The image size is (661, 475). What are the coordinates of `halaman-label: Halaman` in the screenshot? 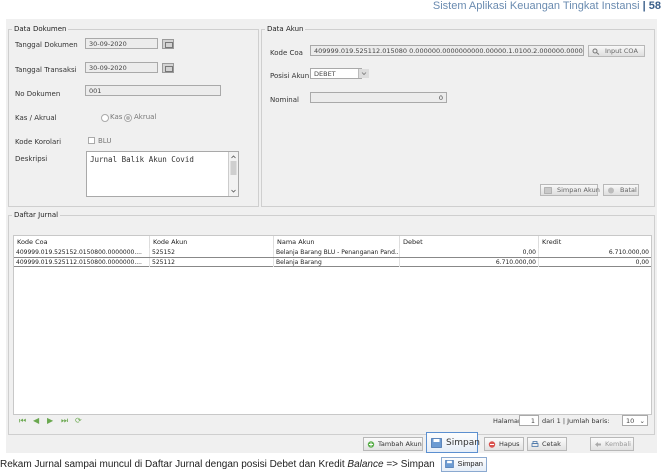 It's located at (508, 421).